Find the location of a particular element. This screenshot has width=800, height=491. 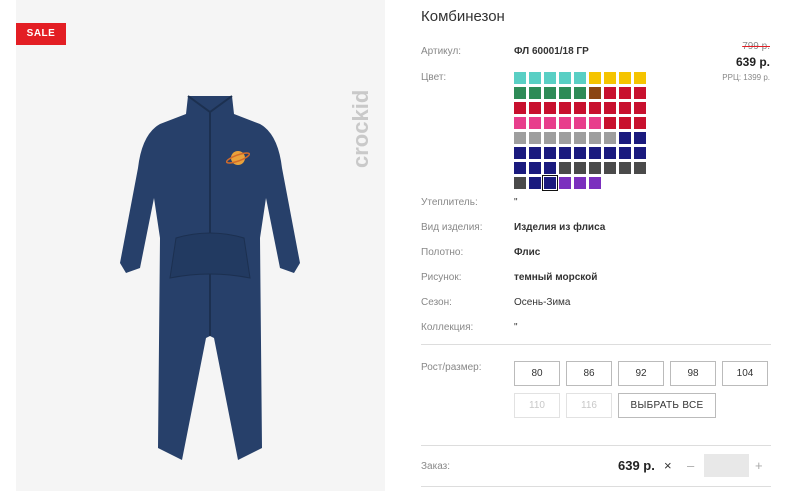

color-swatch-grid is located at coordinates (580, 131).